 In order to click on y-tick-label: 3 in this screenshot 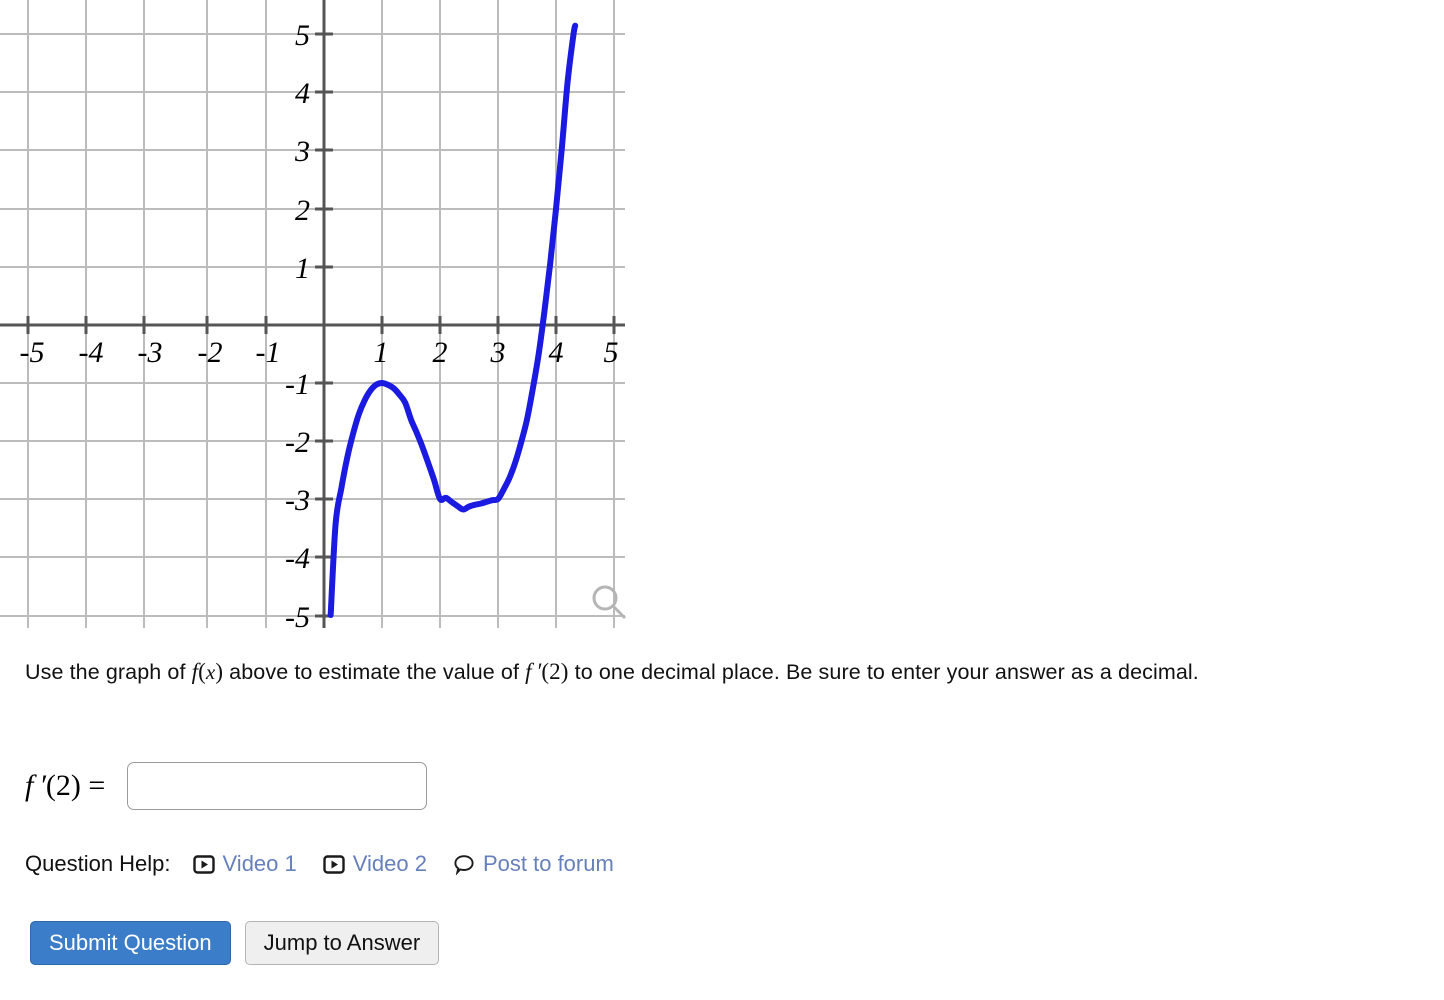, I will do `click(302, 151)`.